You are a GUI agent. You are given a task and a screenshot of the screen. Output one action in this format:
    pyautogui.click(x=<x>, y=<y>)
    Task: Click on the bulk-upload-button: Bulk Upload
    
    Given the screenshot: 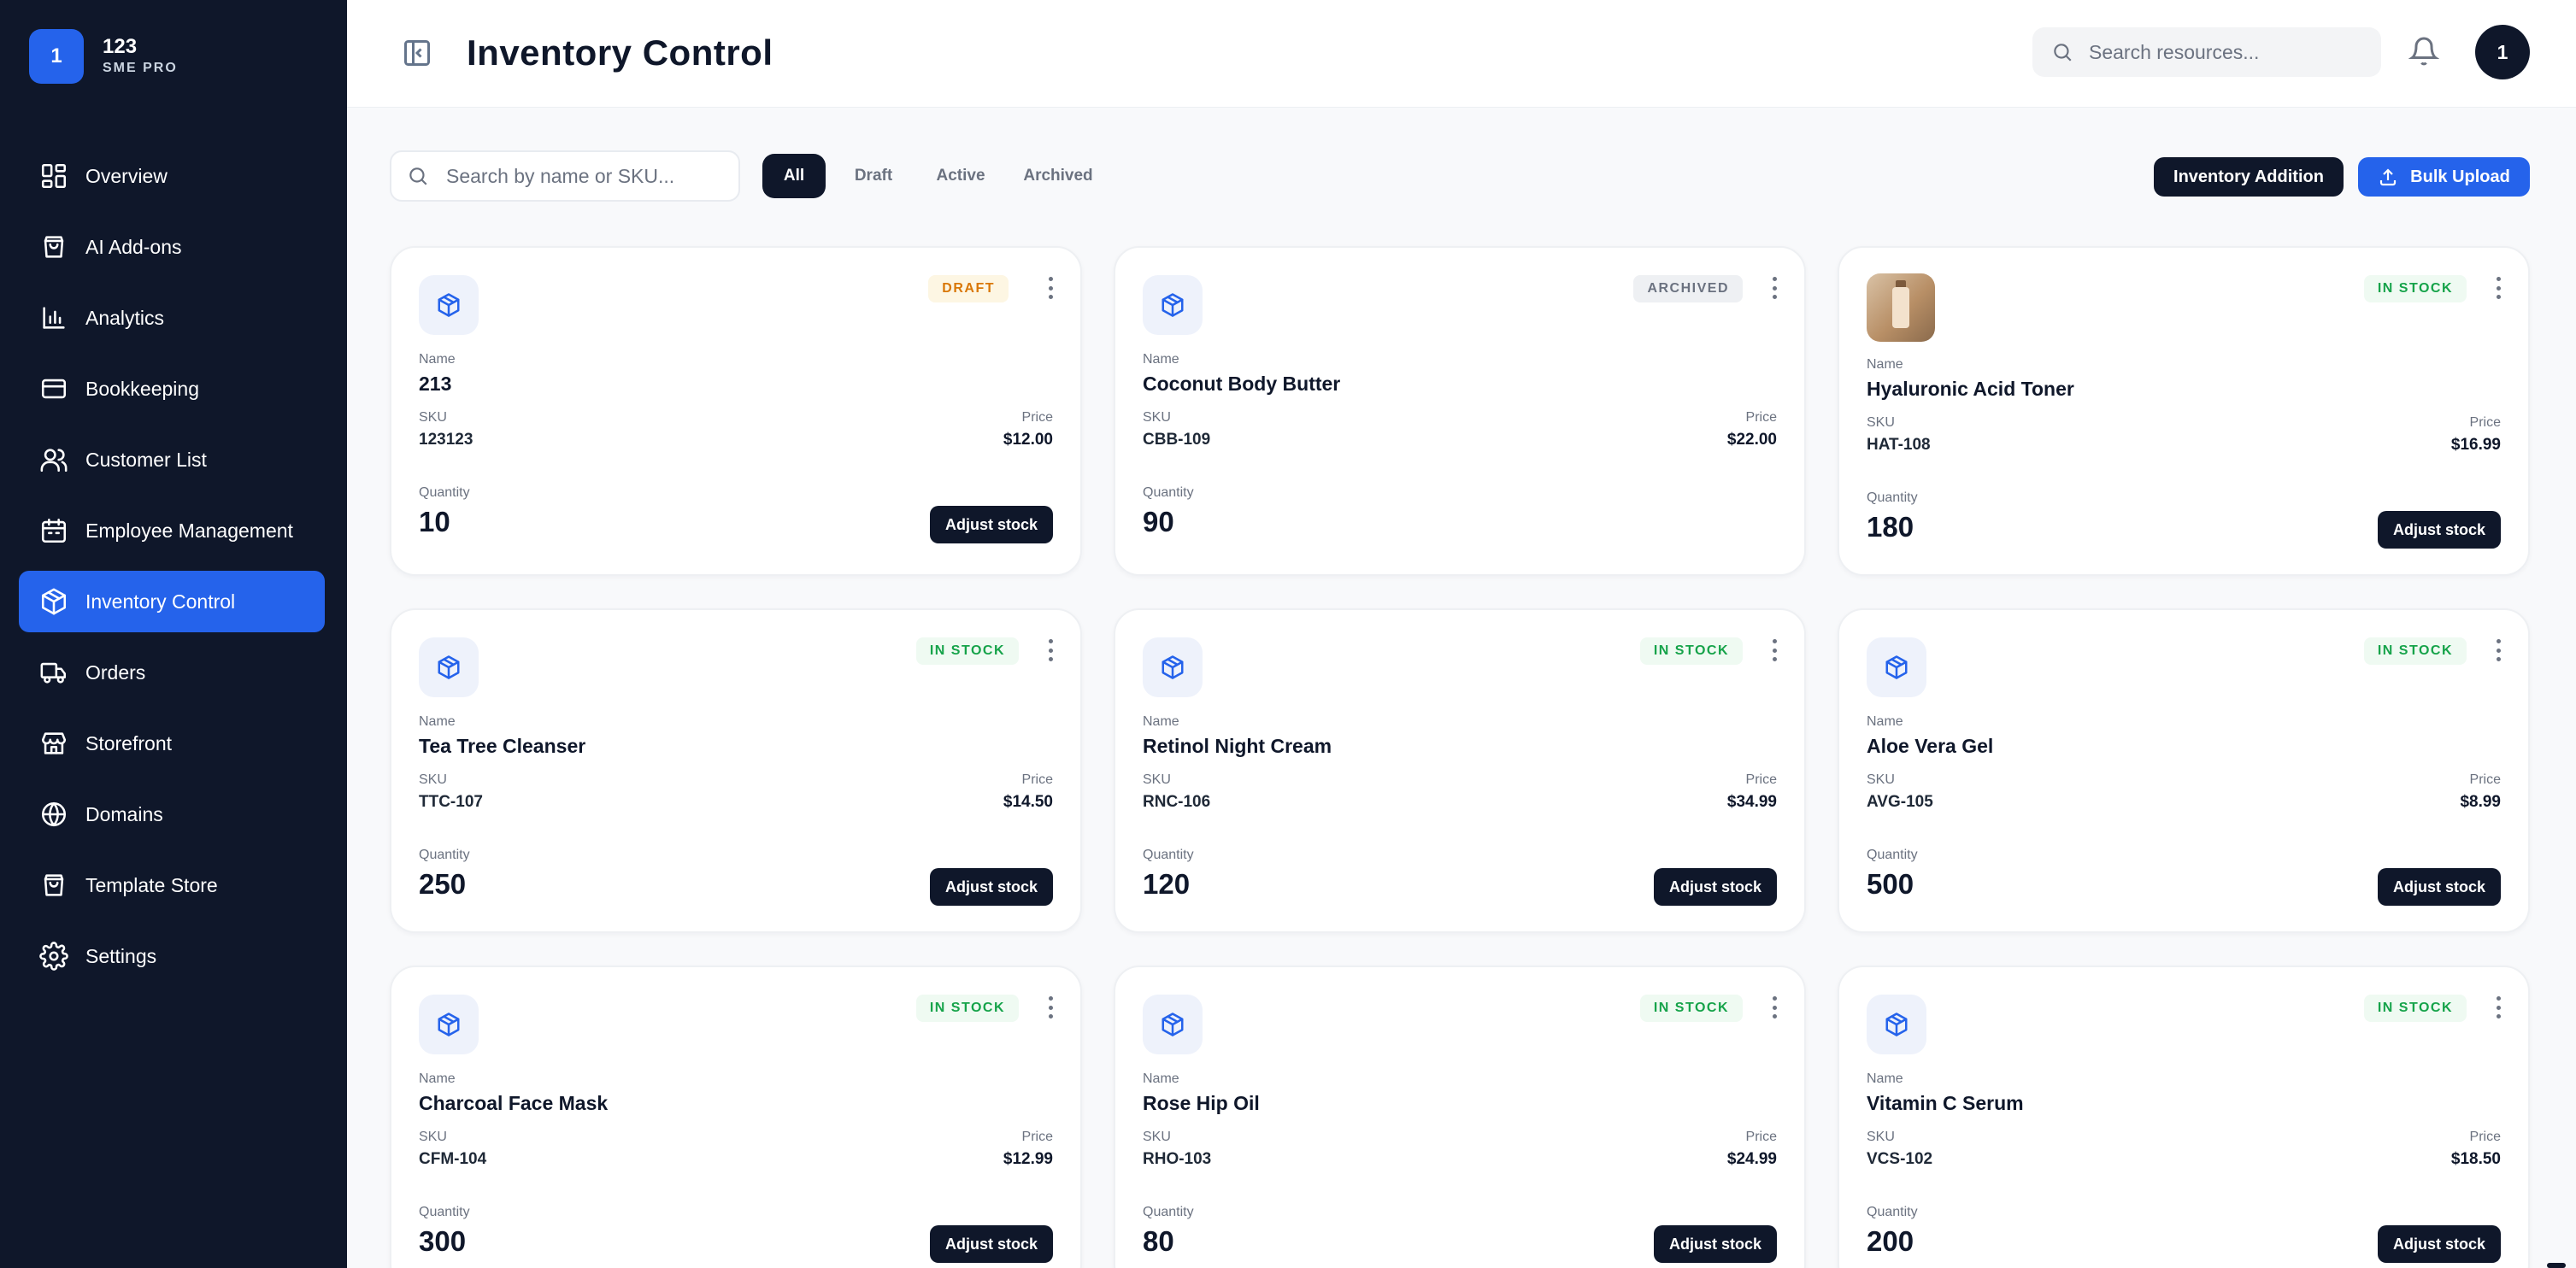 What is the action you would take?
    pyautogui.click(x=2444, y=177)
    